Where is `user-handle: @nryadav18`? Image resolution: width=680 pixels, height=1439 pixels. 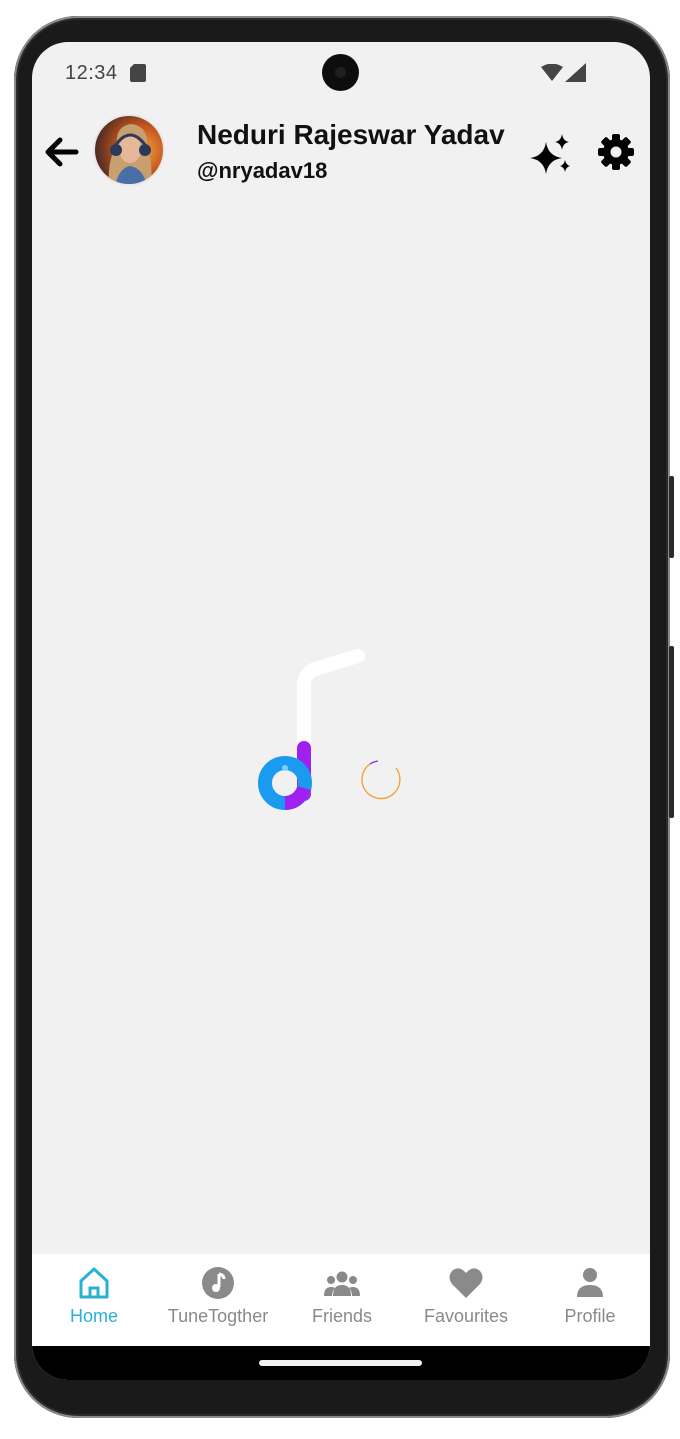 user-handle: @nryadav18 is located at coordinates (262, 170).